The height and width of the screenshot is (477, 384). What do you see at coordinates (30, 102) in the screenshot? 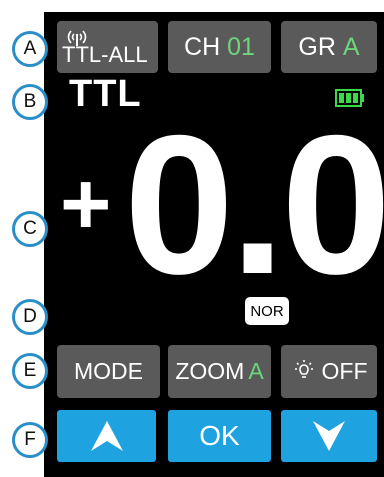
I see `callout-b: B` at bounding box center [30, 102].